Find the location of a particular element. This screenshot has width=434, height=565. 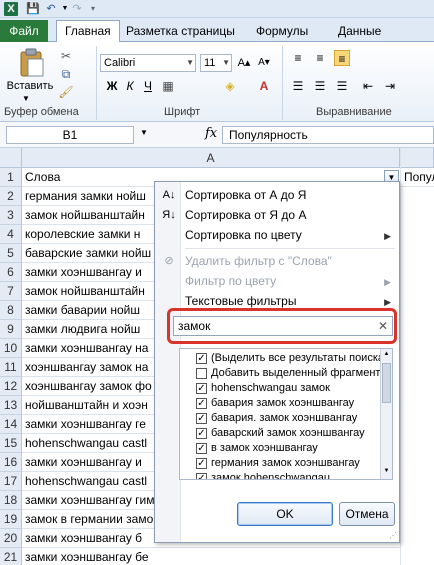

customize-qat-icon: ▾ is located at coordinates (93, 9).